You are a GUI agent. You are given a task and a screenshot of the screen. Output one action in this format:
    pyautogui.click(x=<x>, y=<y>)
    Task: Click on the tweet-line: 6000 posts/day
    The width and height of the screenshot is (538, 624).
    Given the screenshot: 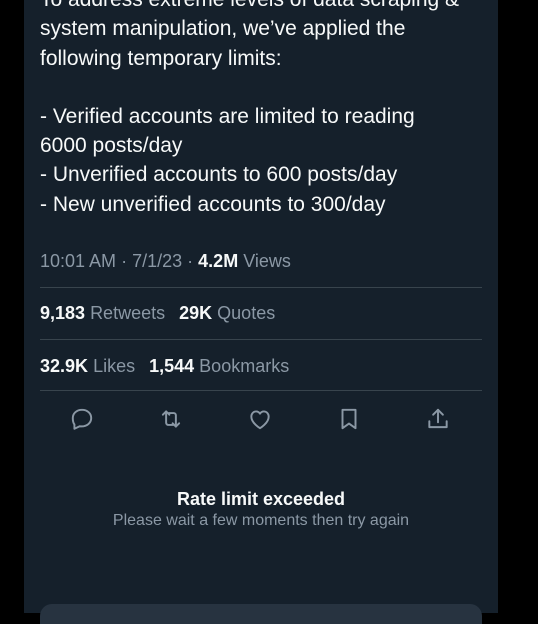 What is the action you would take?
    pyautogui.click(x=111, y=146)
    